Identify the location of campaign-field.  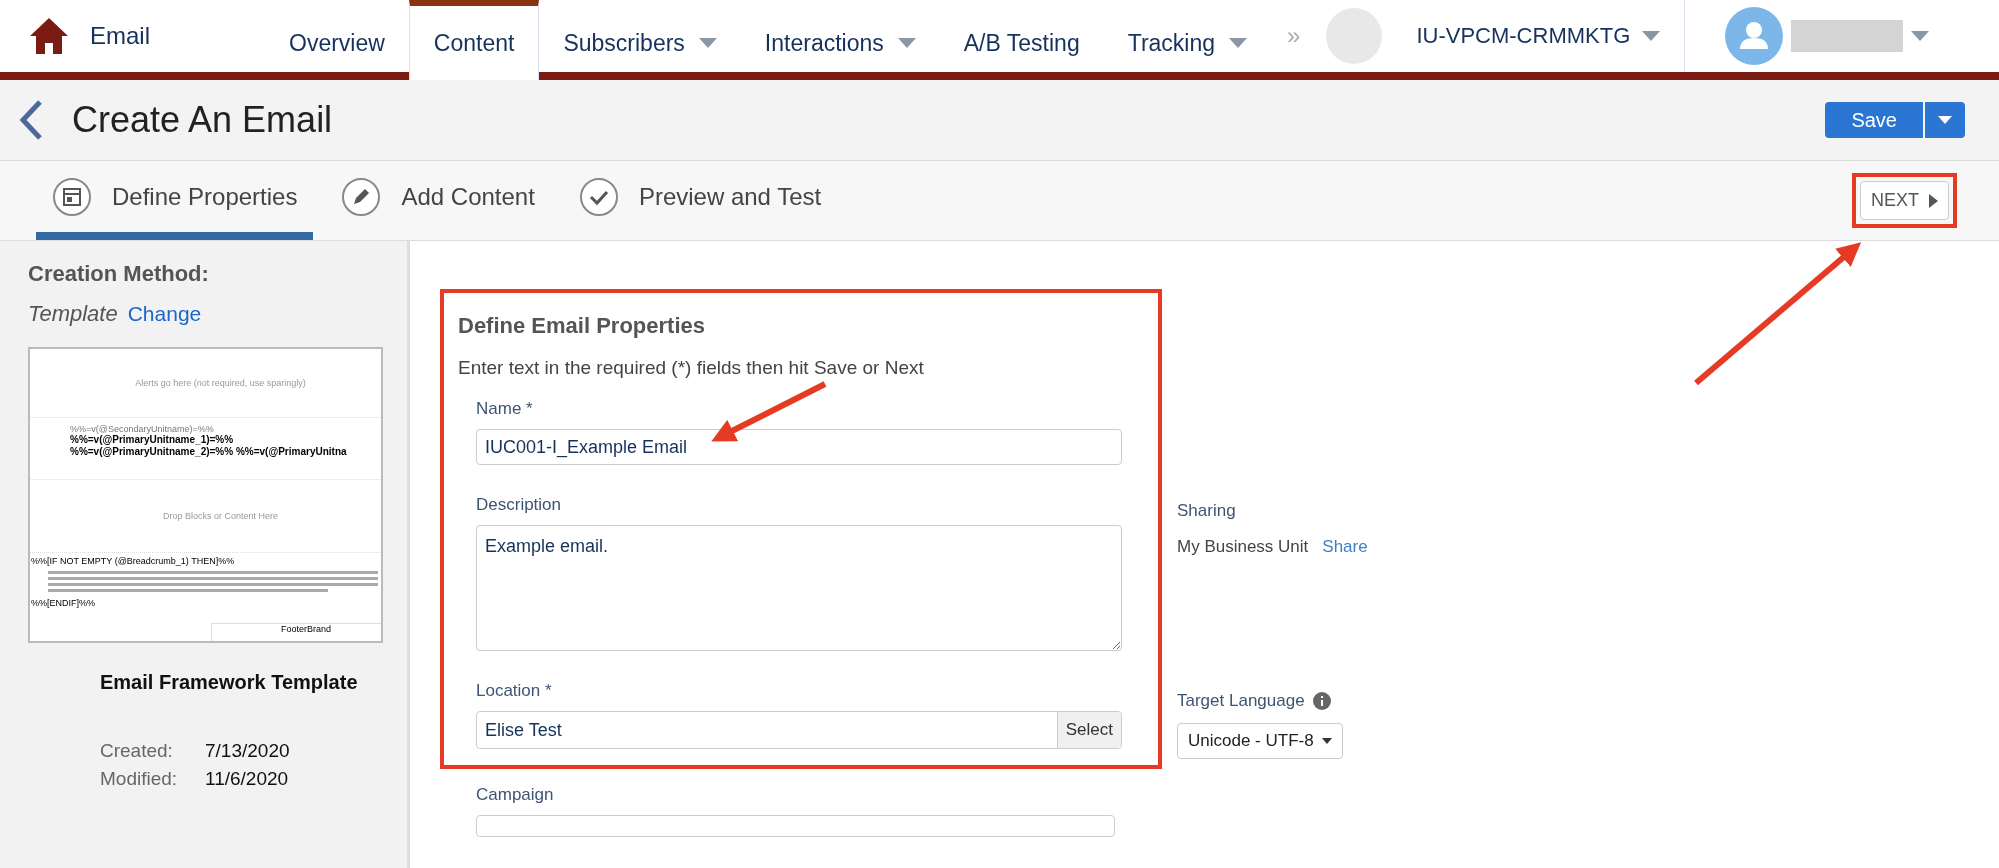
(795, 826).